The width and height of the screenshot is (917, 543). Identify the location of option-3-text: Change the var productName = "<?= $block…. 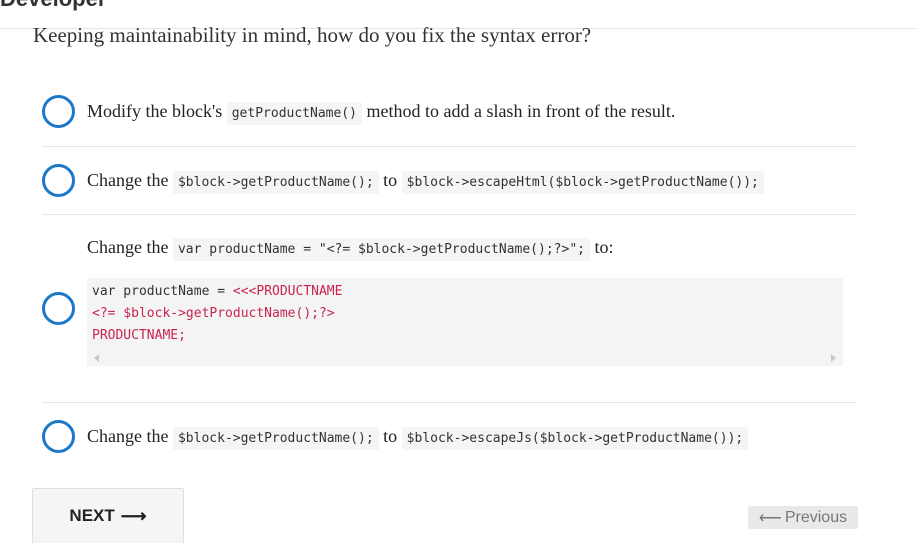
(350, 248).